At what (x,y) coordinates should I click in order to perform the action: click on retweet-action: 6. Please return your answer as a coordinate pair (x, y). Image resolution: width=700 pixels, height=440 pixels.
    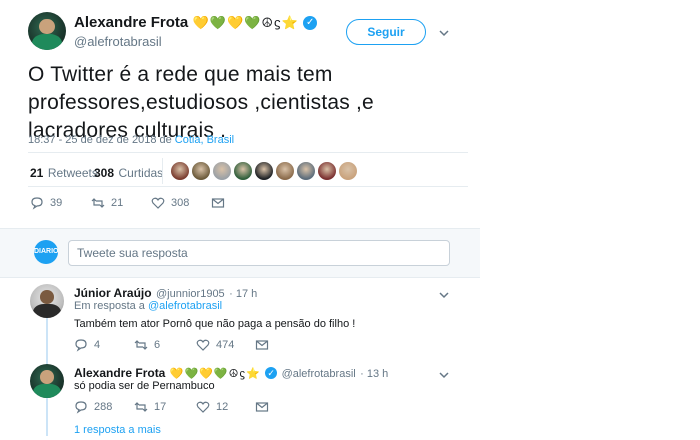
    Looking at the image, I should click on (147, 345).